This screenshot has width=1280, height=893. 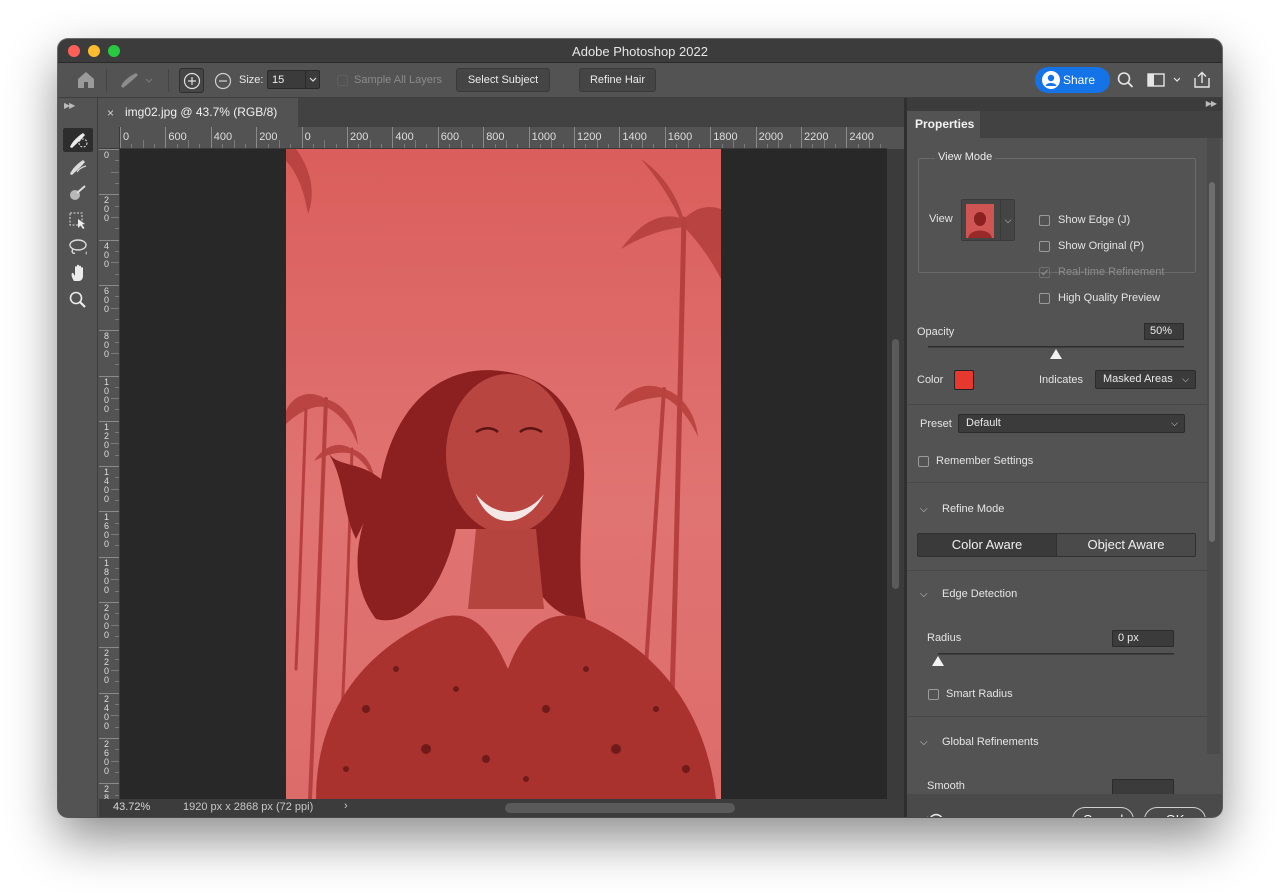 I want to click on opacity-slider-thumb, so click(x=1056, y=354).